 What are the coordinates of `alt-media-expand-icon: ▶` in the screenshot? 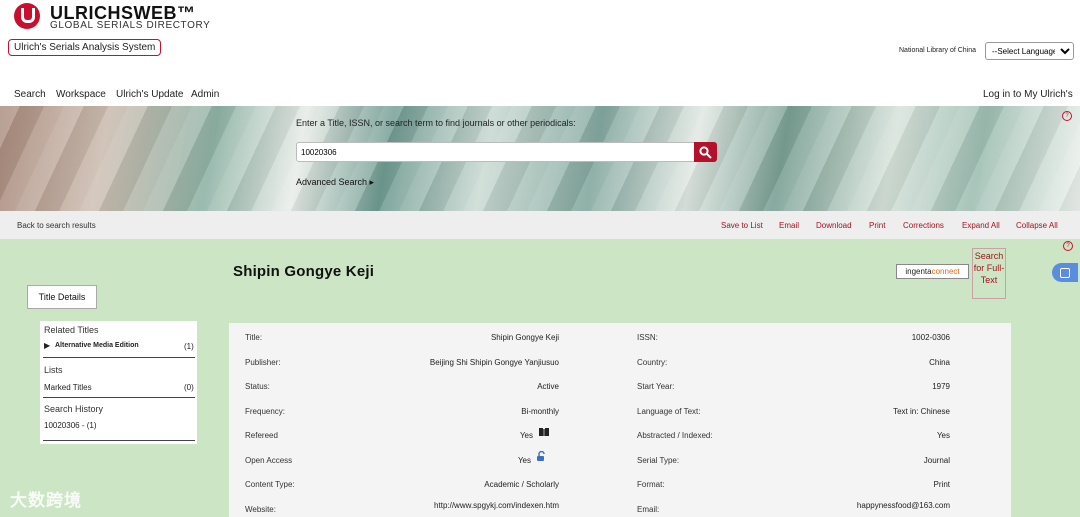 It's located at (47, 345).